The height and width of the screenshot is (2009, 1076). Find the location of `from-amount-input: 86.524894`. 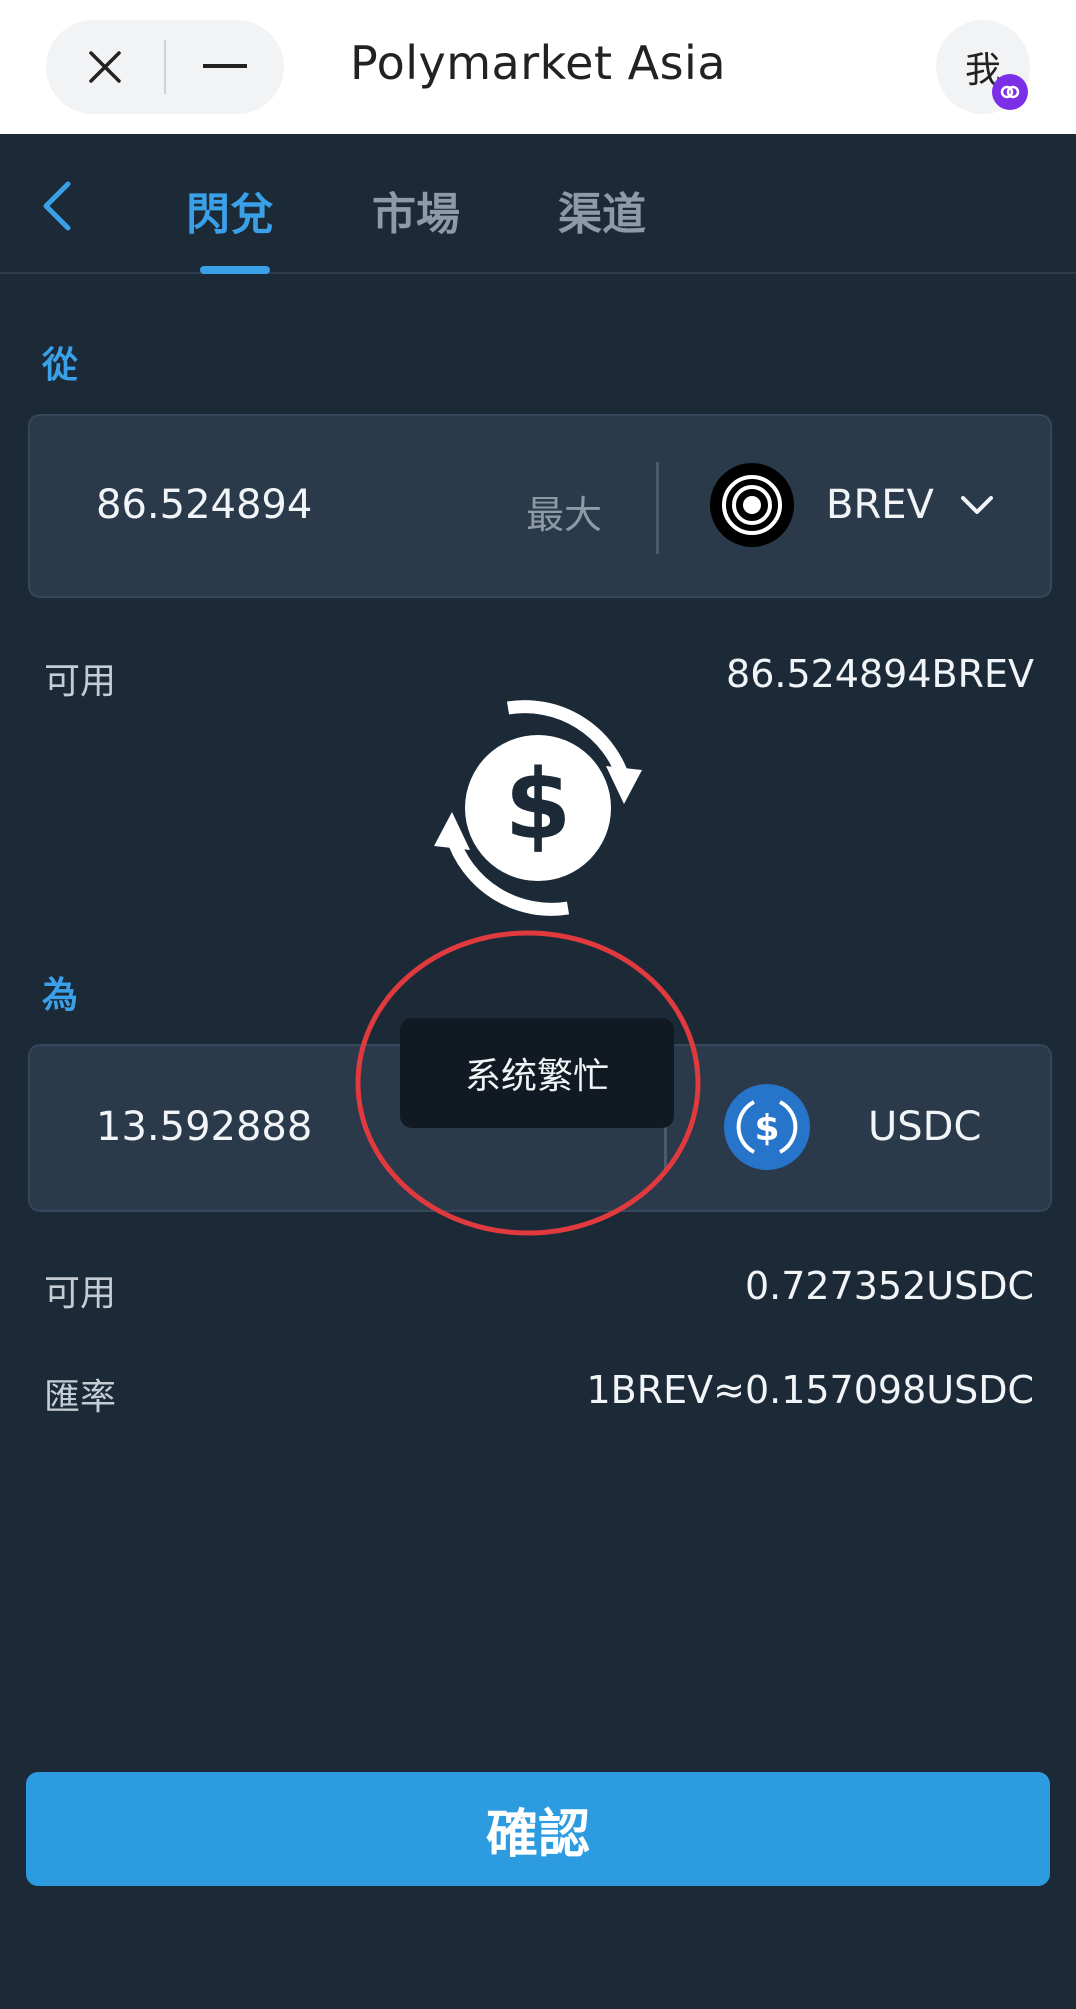

from-amount-input: 86.524894 is located at coordinates (204, 505).